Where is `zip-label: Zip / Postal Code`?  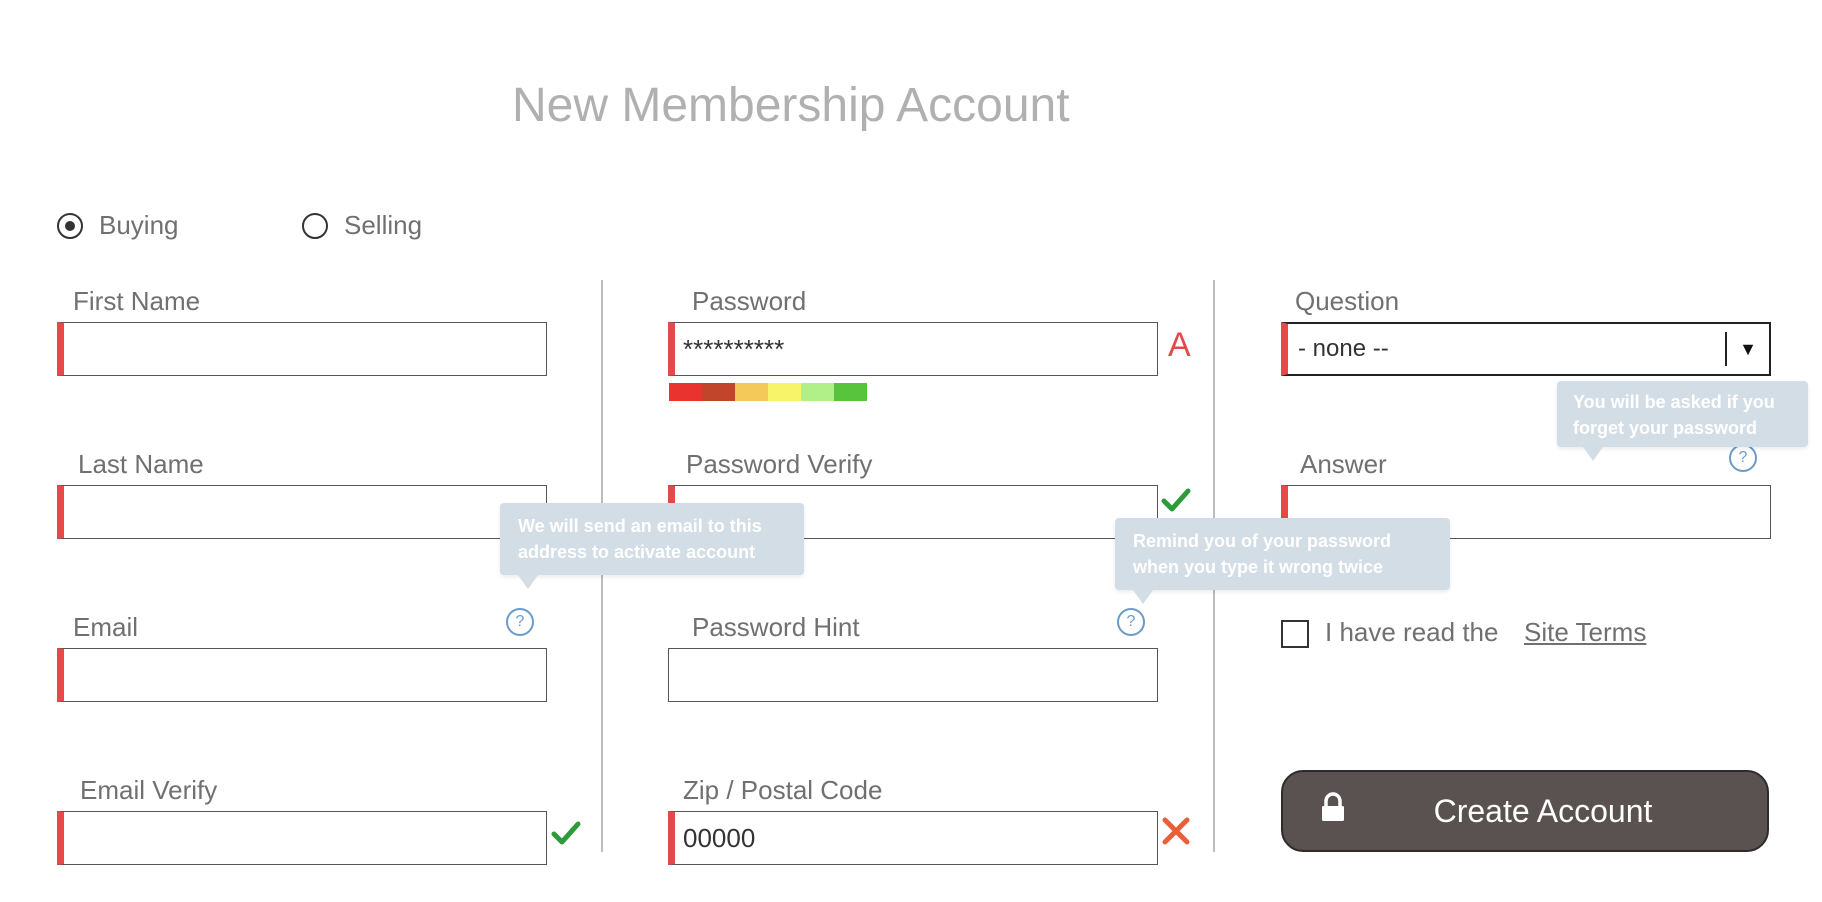
zip-label: Zip / Postal Code is located at coordinates (783, 790).